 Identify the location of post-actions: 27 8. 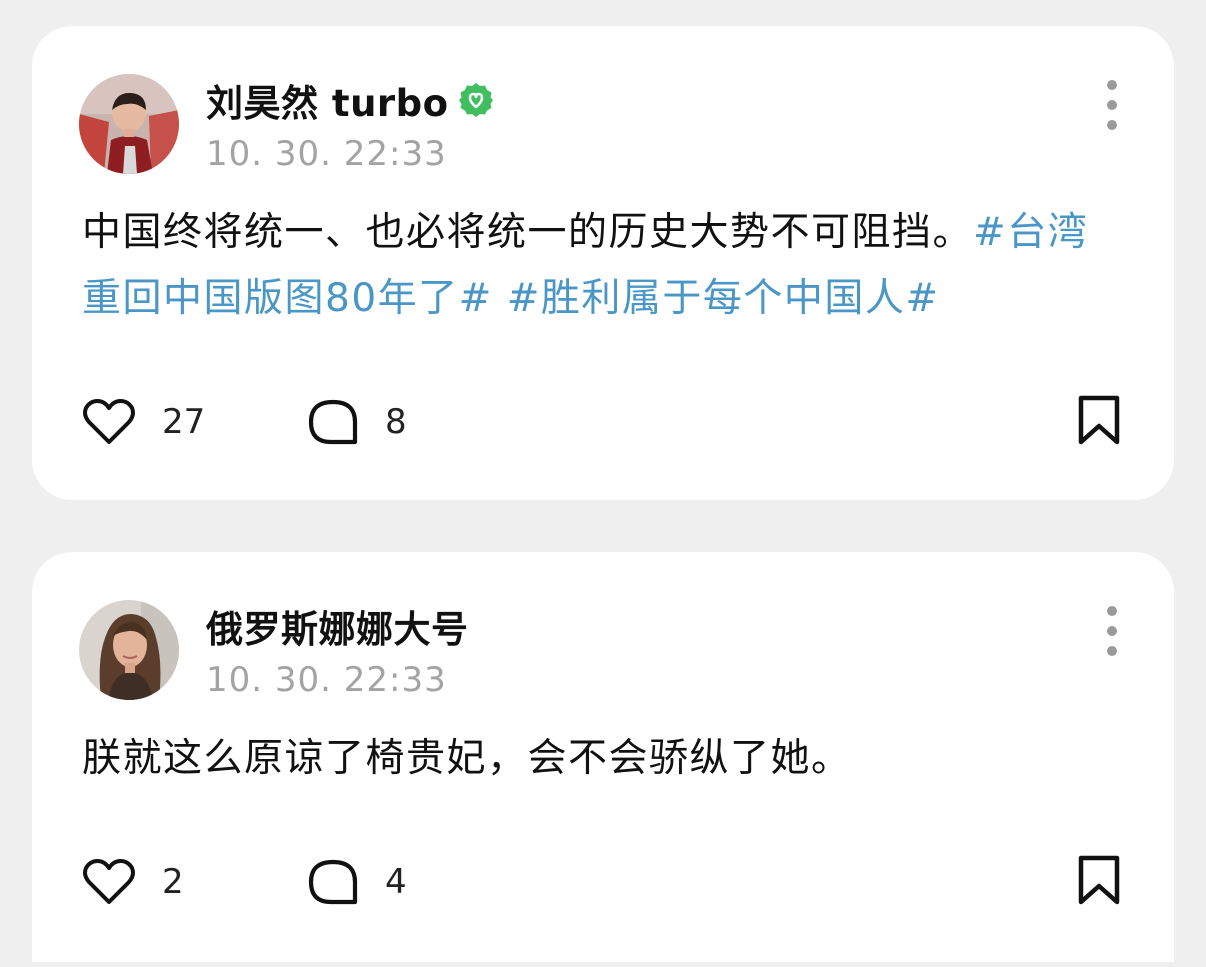
(602, 422).